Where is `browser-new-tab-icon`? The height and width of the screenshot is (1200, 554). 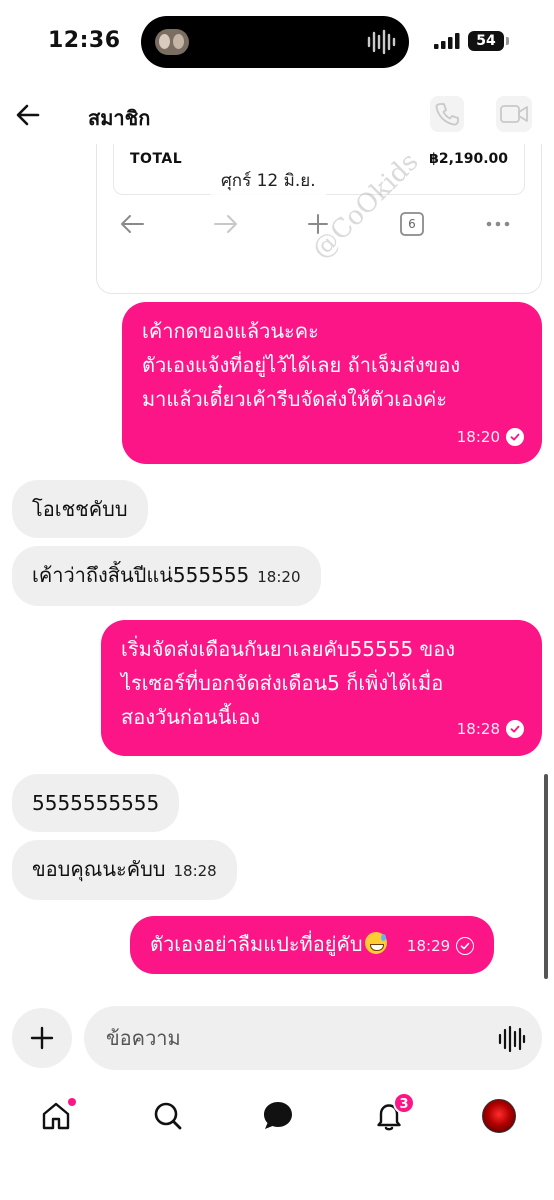
browser-new-tab-icon is located at coordinates (318, 224).